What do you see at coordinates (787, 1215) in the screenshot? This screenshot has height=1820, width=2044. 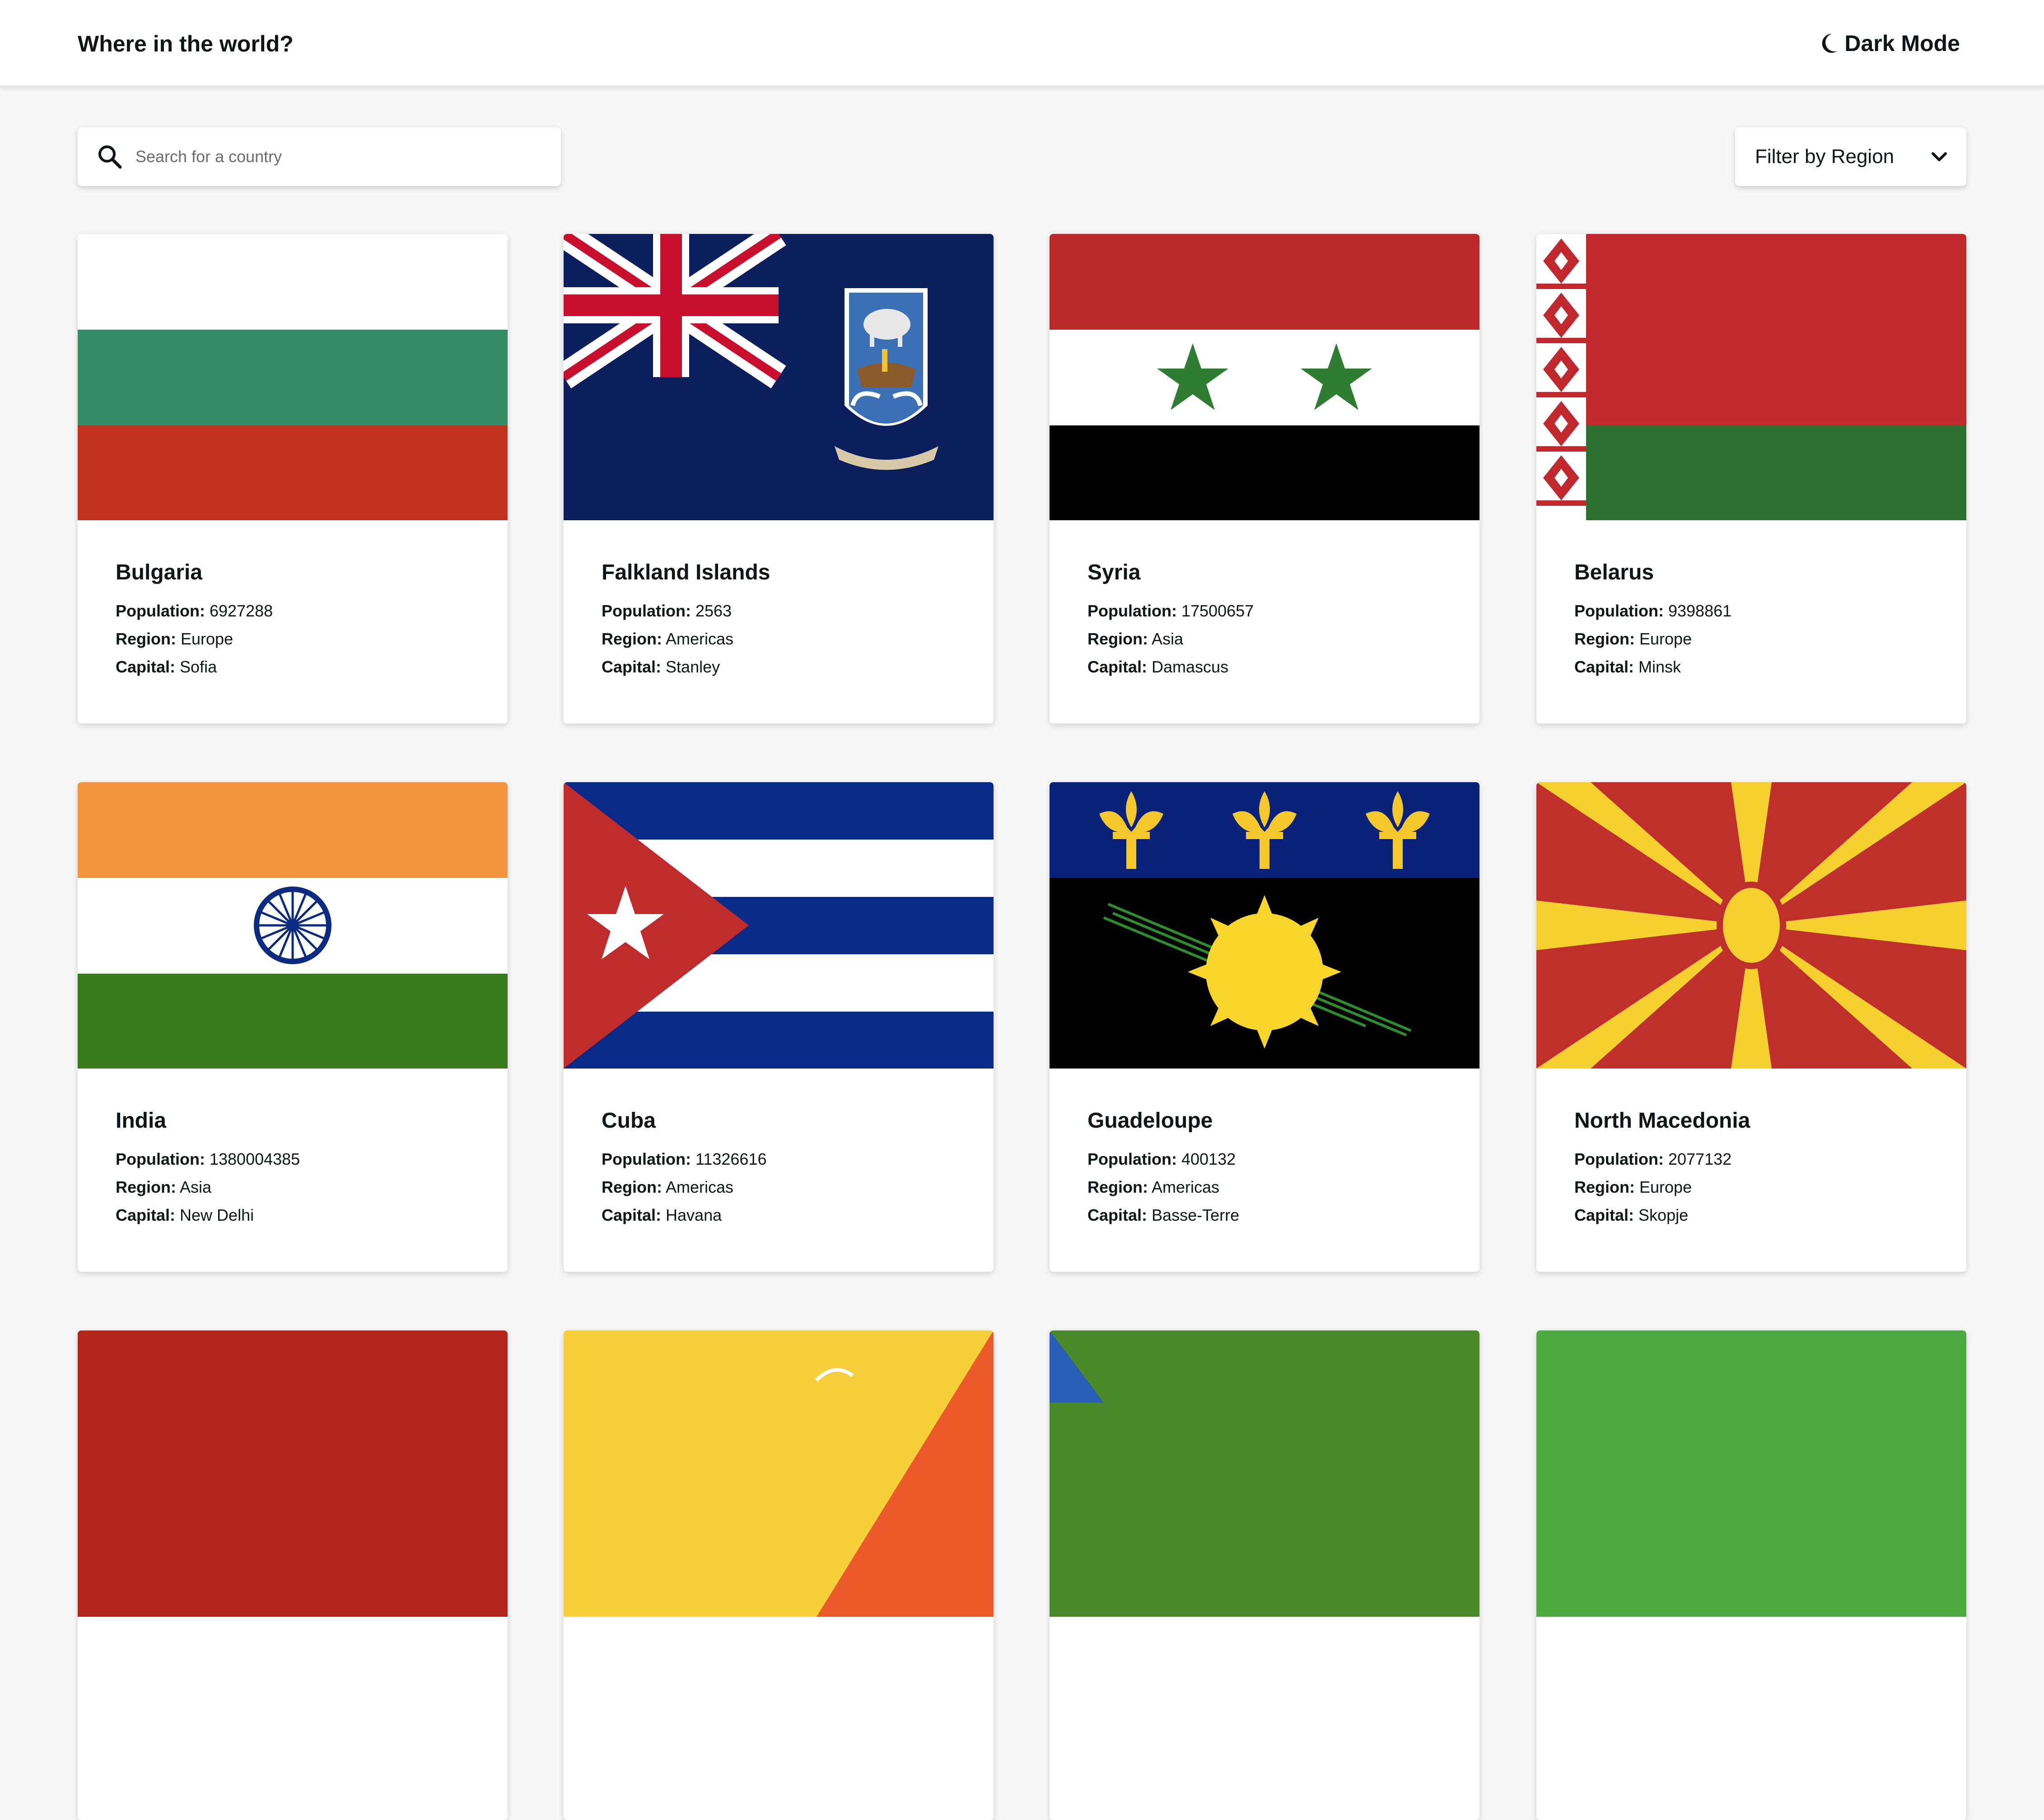 I see `capital-row: Capital: Havana` at bounding box center [787, 1215].